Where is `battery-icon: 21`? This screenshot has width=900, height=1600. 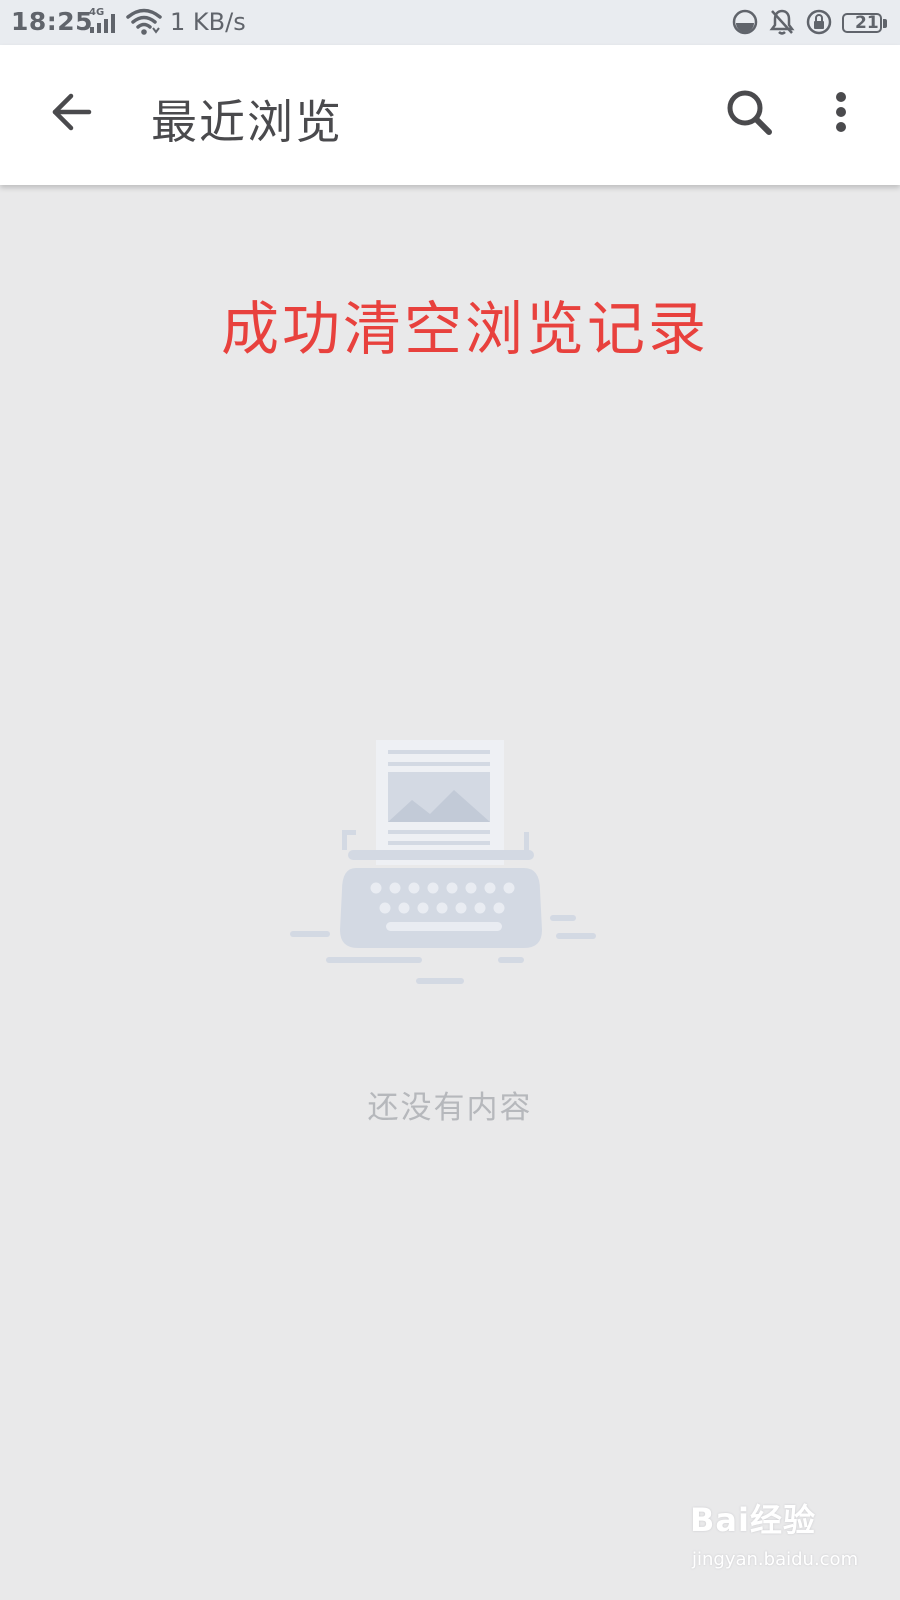 battery-icon: 21 is located at coordinates (865, 24).